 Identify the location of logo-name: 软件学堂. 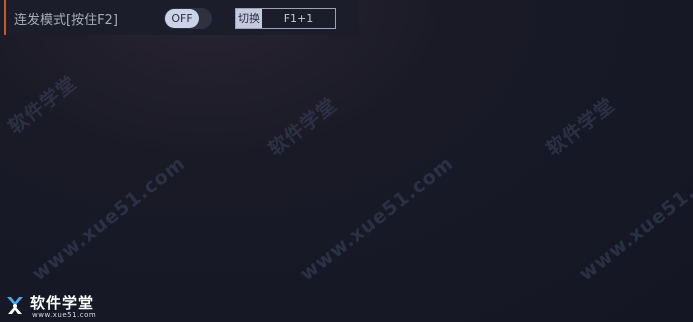
(62, 303).